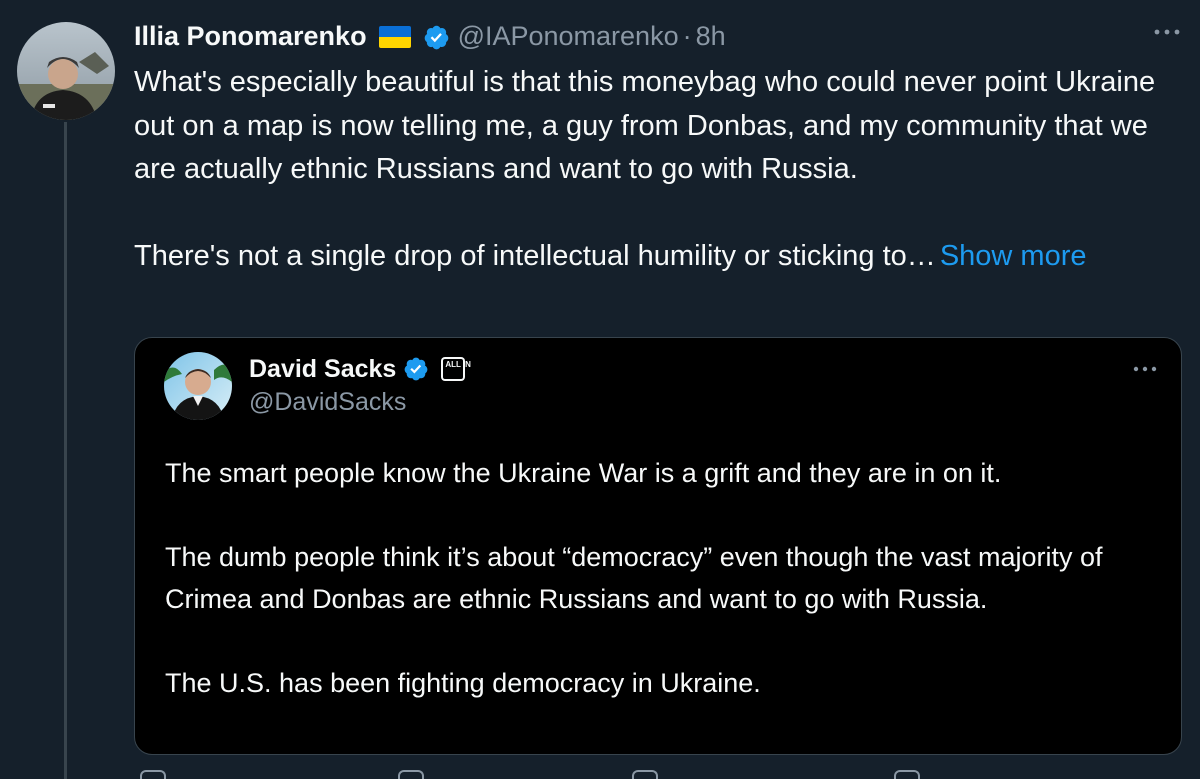  I want to click on author-avatar, so click(66, 71).